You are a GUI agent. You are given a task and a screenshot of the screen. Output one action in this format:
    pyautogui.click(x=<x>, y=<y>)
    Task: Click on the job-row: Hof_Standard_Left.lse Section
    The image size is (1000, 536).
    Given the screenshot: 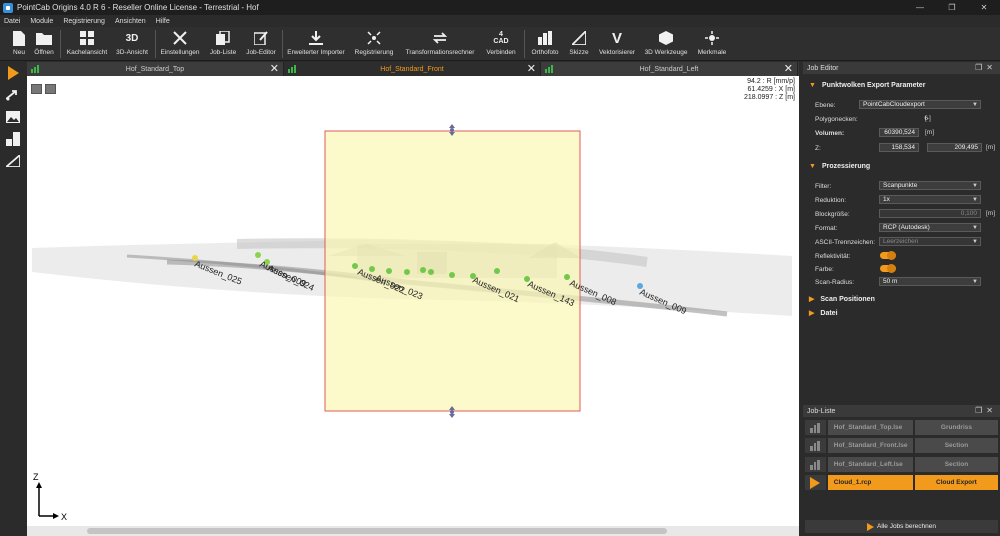 What is the action you would take?
    pyautogui.click(x=901, y=464)
    